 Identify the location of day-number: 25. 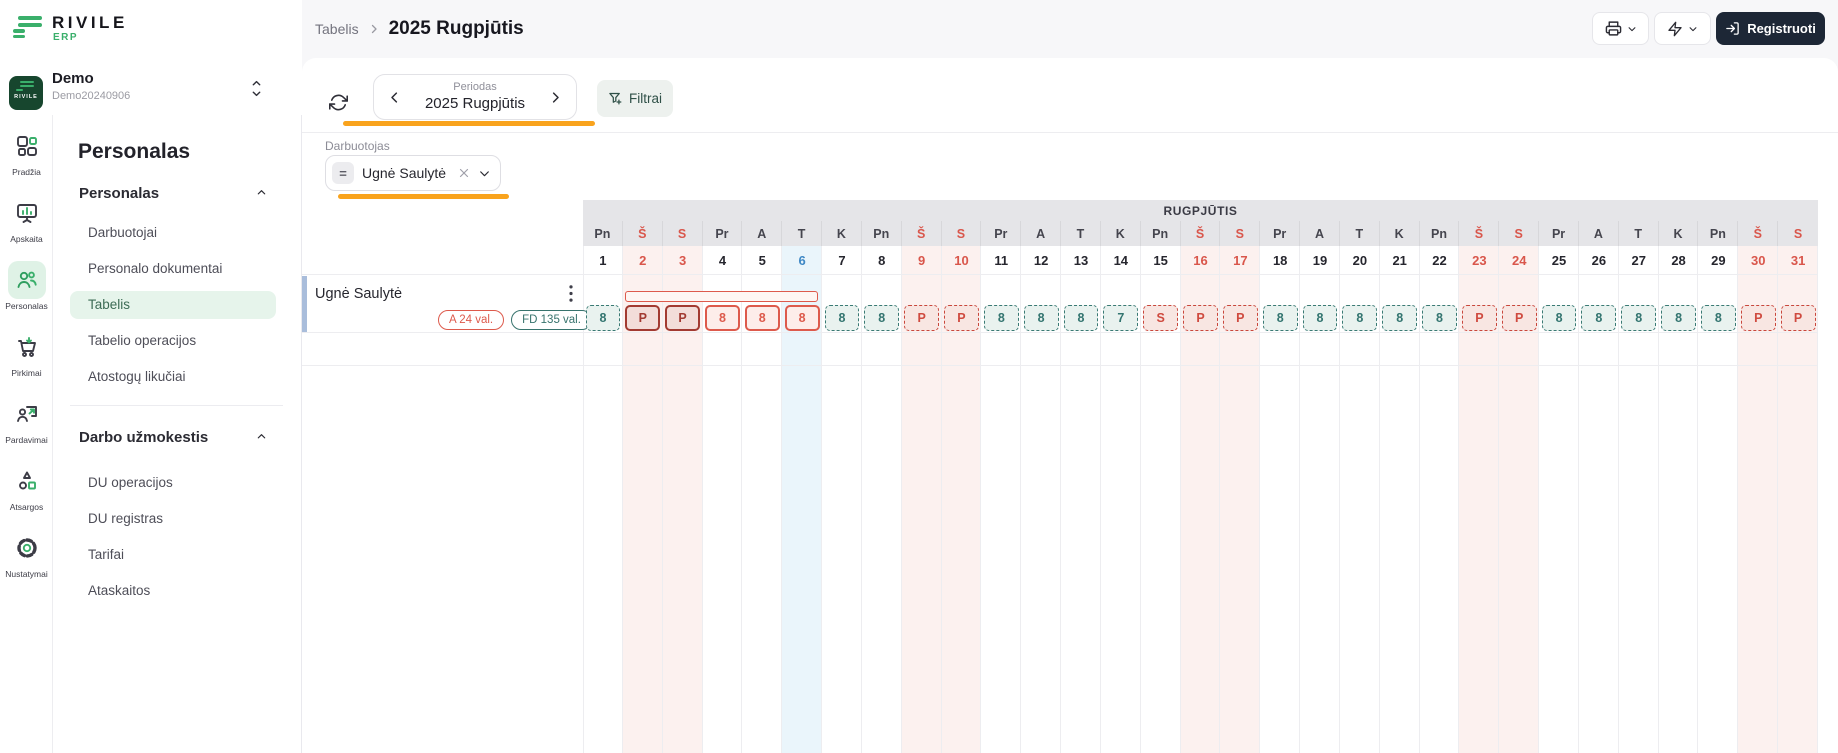
(1559, 260).